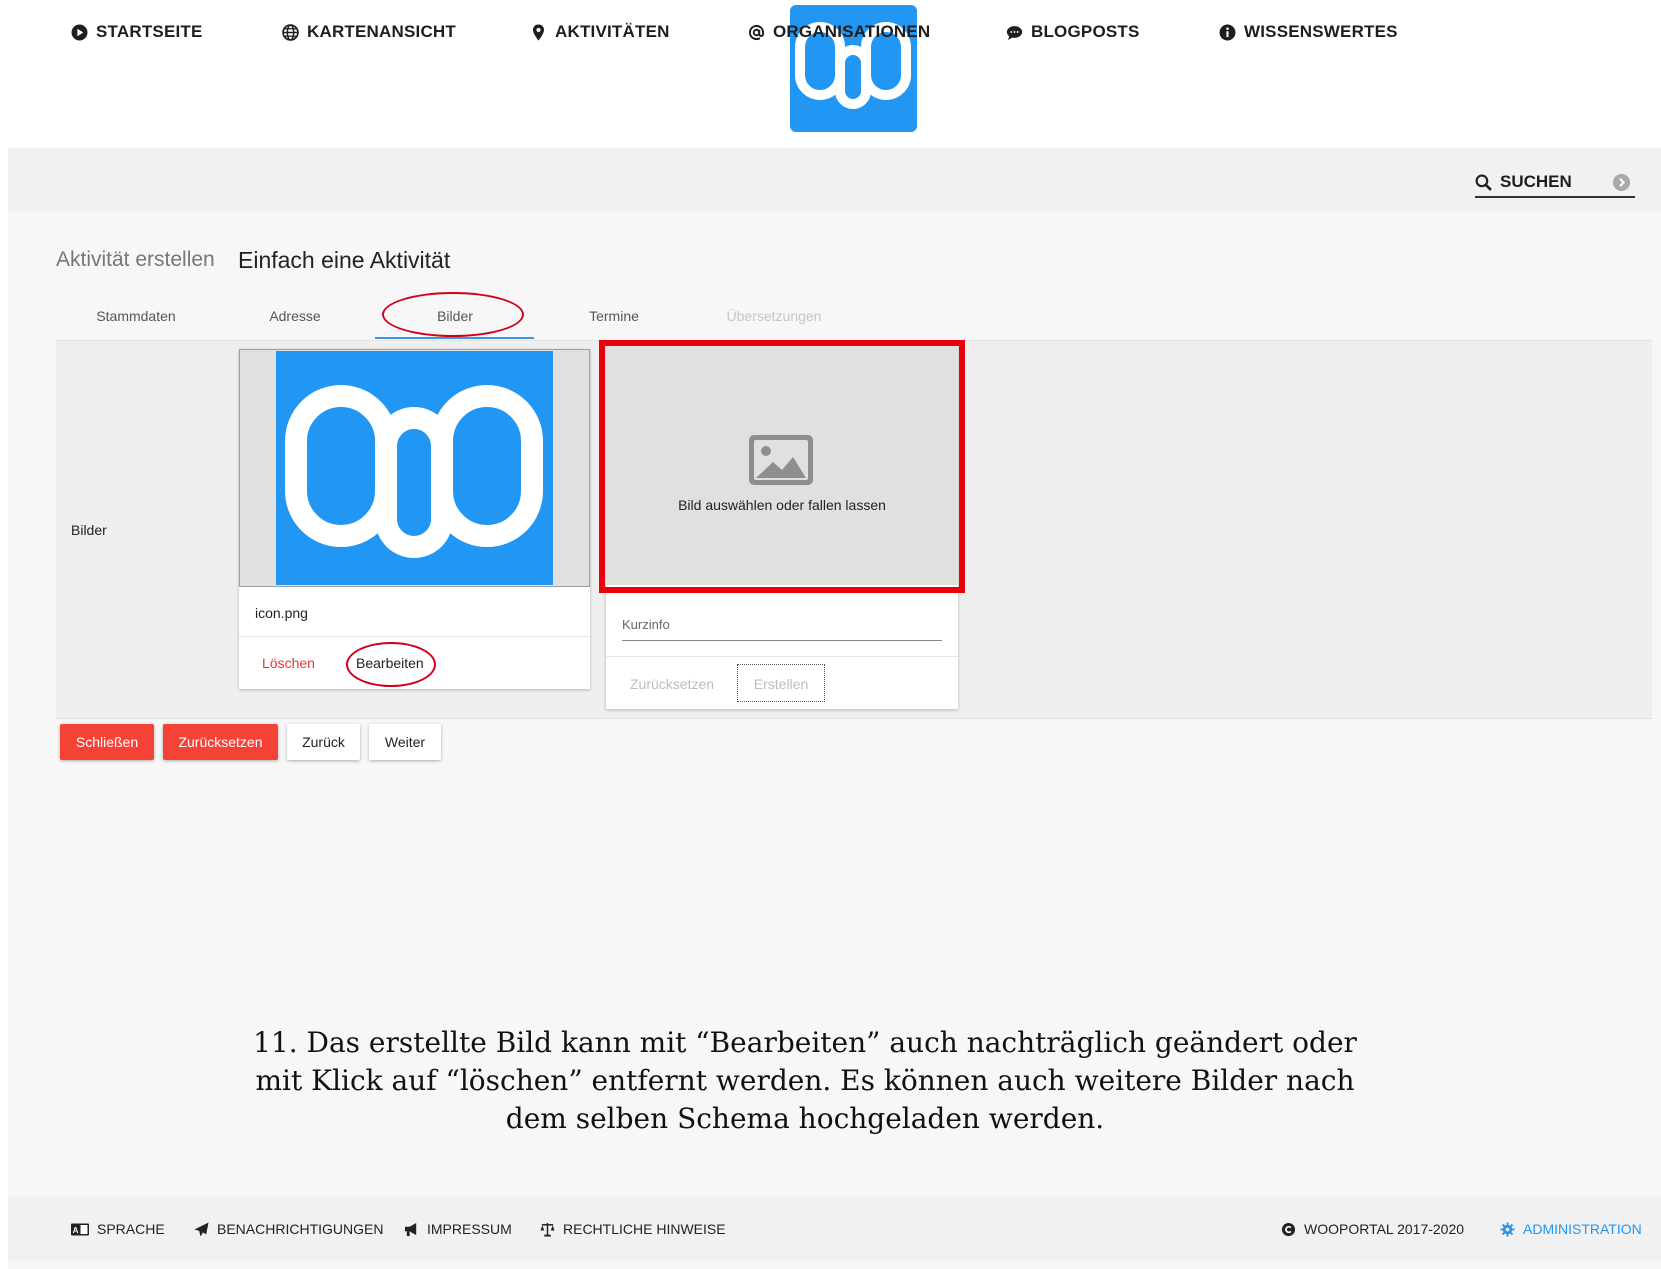 This screenshot has width=1661, height=1269. I want to click on nav-kartenansicht: KARTENANSICHT, so click(369, 32).